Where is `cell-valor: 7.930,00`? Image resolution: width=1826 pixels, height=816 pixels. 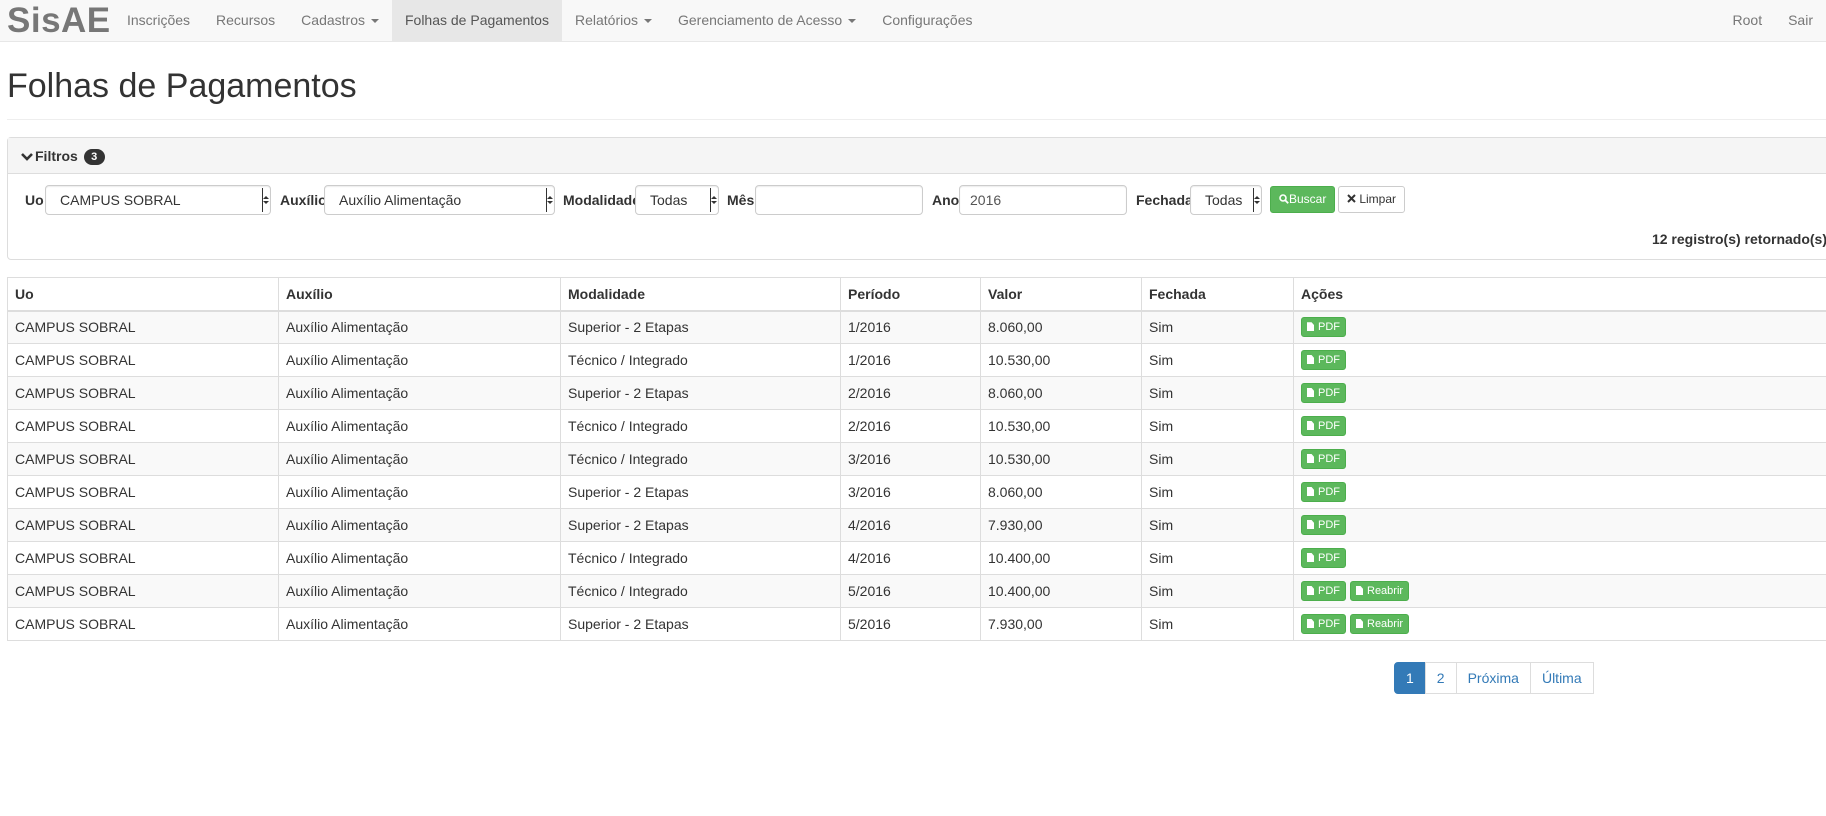 cell-valor: 7.930,00 is located at coordinates (1061, 525).